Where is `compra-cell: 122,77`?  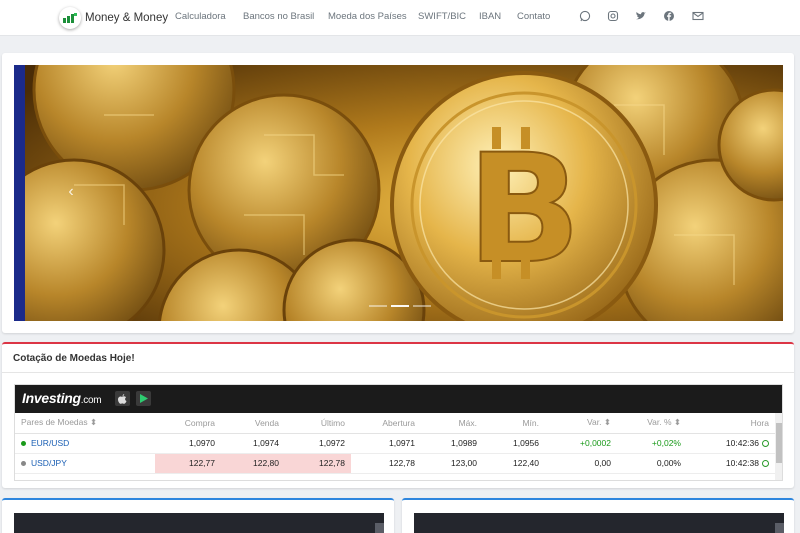
compra-cell: 122,77 is located at coordinates (188, 463).